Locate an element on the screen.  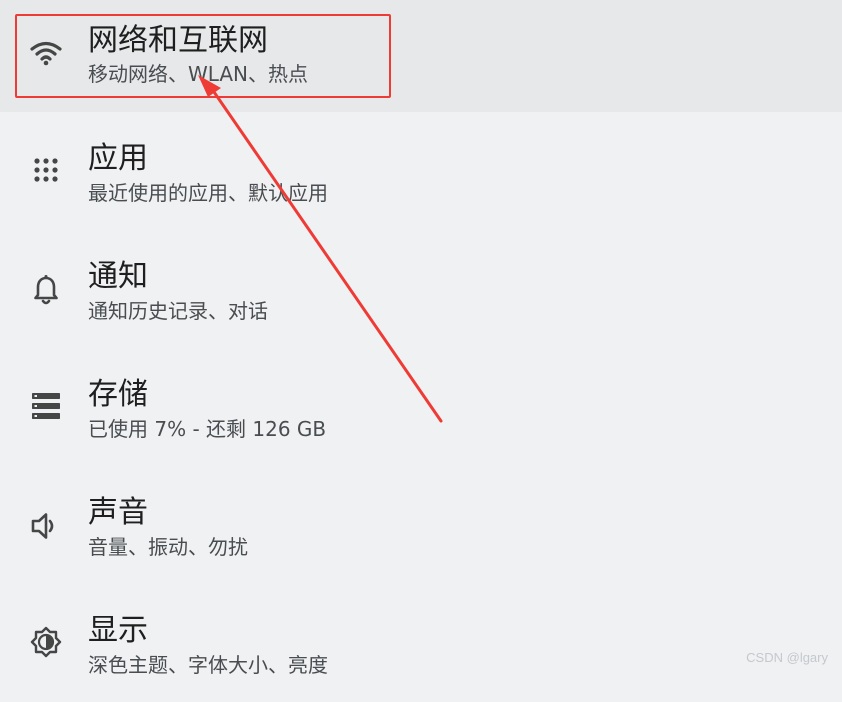
item-title: 通知 is located at coordinates (118, 276).